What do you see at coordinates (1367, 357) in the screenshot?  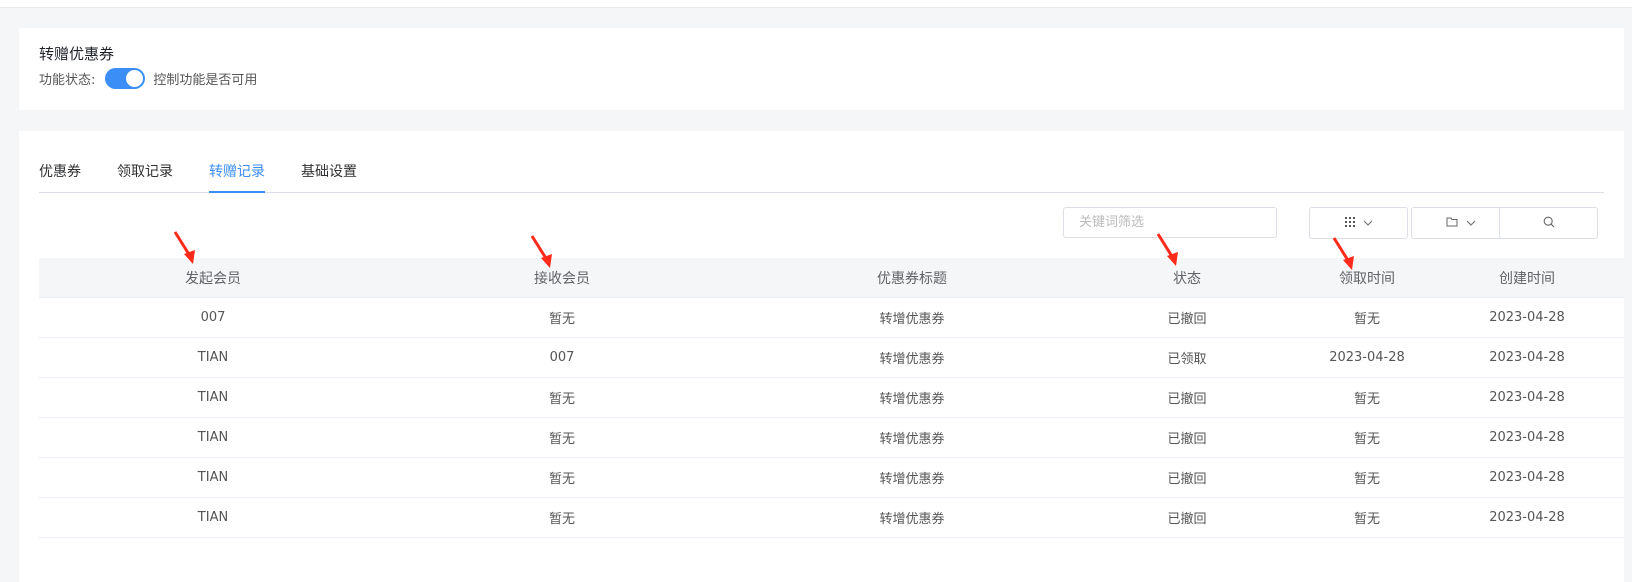 I see `cell-claim-time: 2023-04-28` at bounding box center [1367, 357].